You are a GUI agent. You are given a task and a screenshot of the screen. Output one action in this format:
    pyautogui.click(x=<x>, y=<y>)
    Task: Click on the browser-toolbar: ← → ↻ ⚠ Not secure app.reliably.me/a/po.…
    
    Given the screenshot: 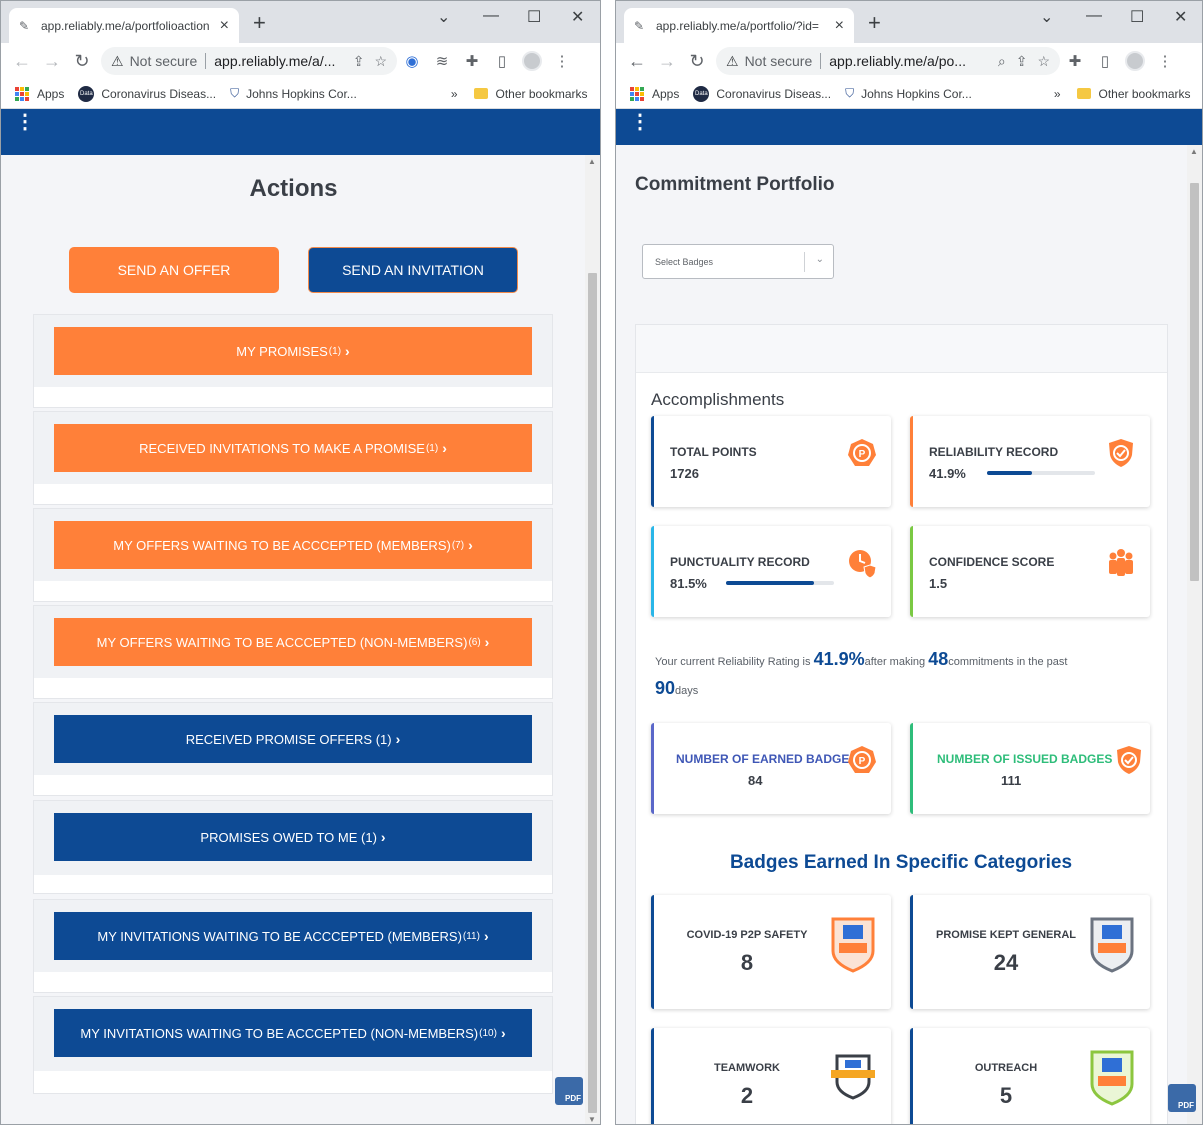 What is the action you would take?
    pyautogui.click(x=909, y=61)
    